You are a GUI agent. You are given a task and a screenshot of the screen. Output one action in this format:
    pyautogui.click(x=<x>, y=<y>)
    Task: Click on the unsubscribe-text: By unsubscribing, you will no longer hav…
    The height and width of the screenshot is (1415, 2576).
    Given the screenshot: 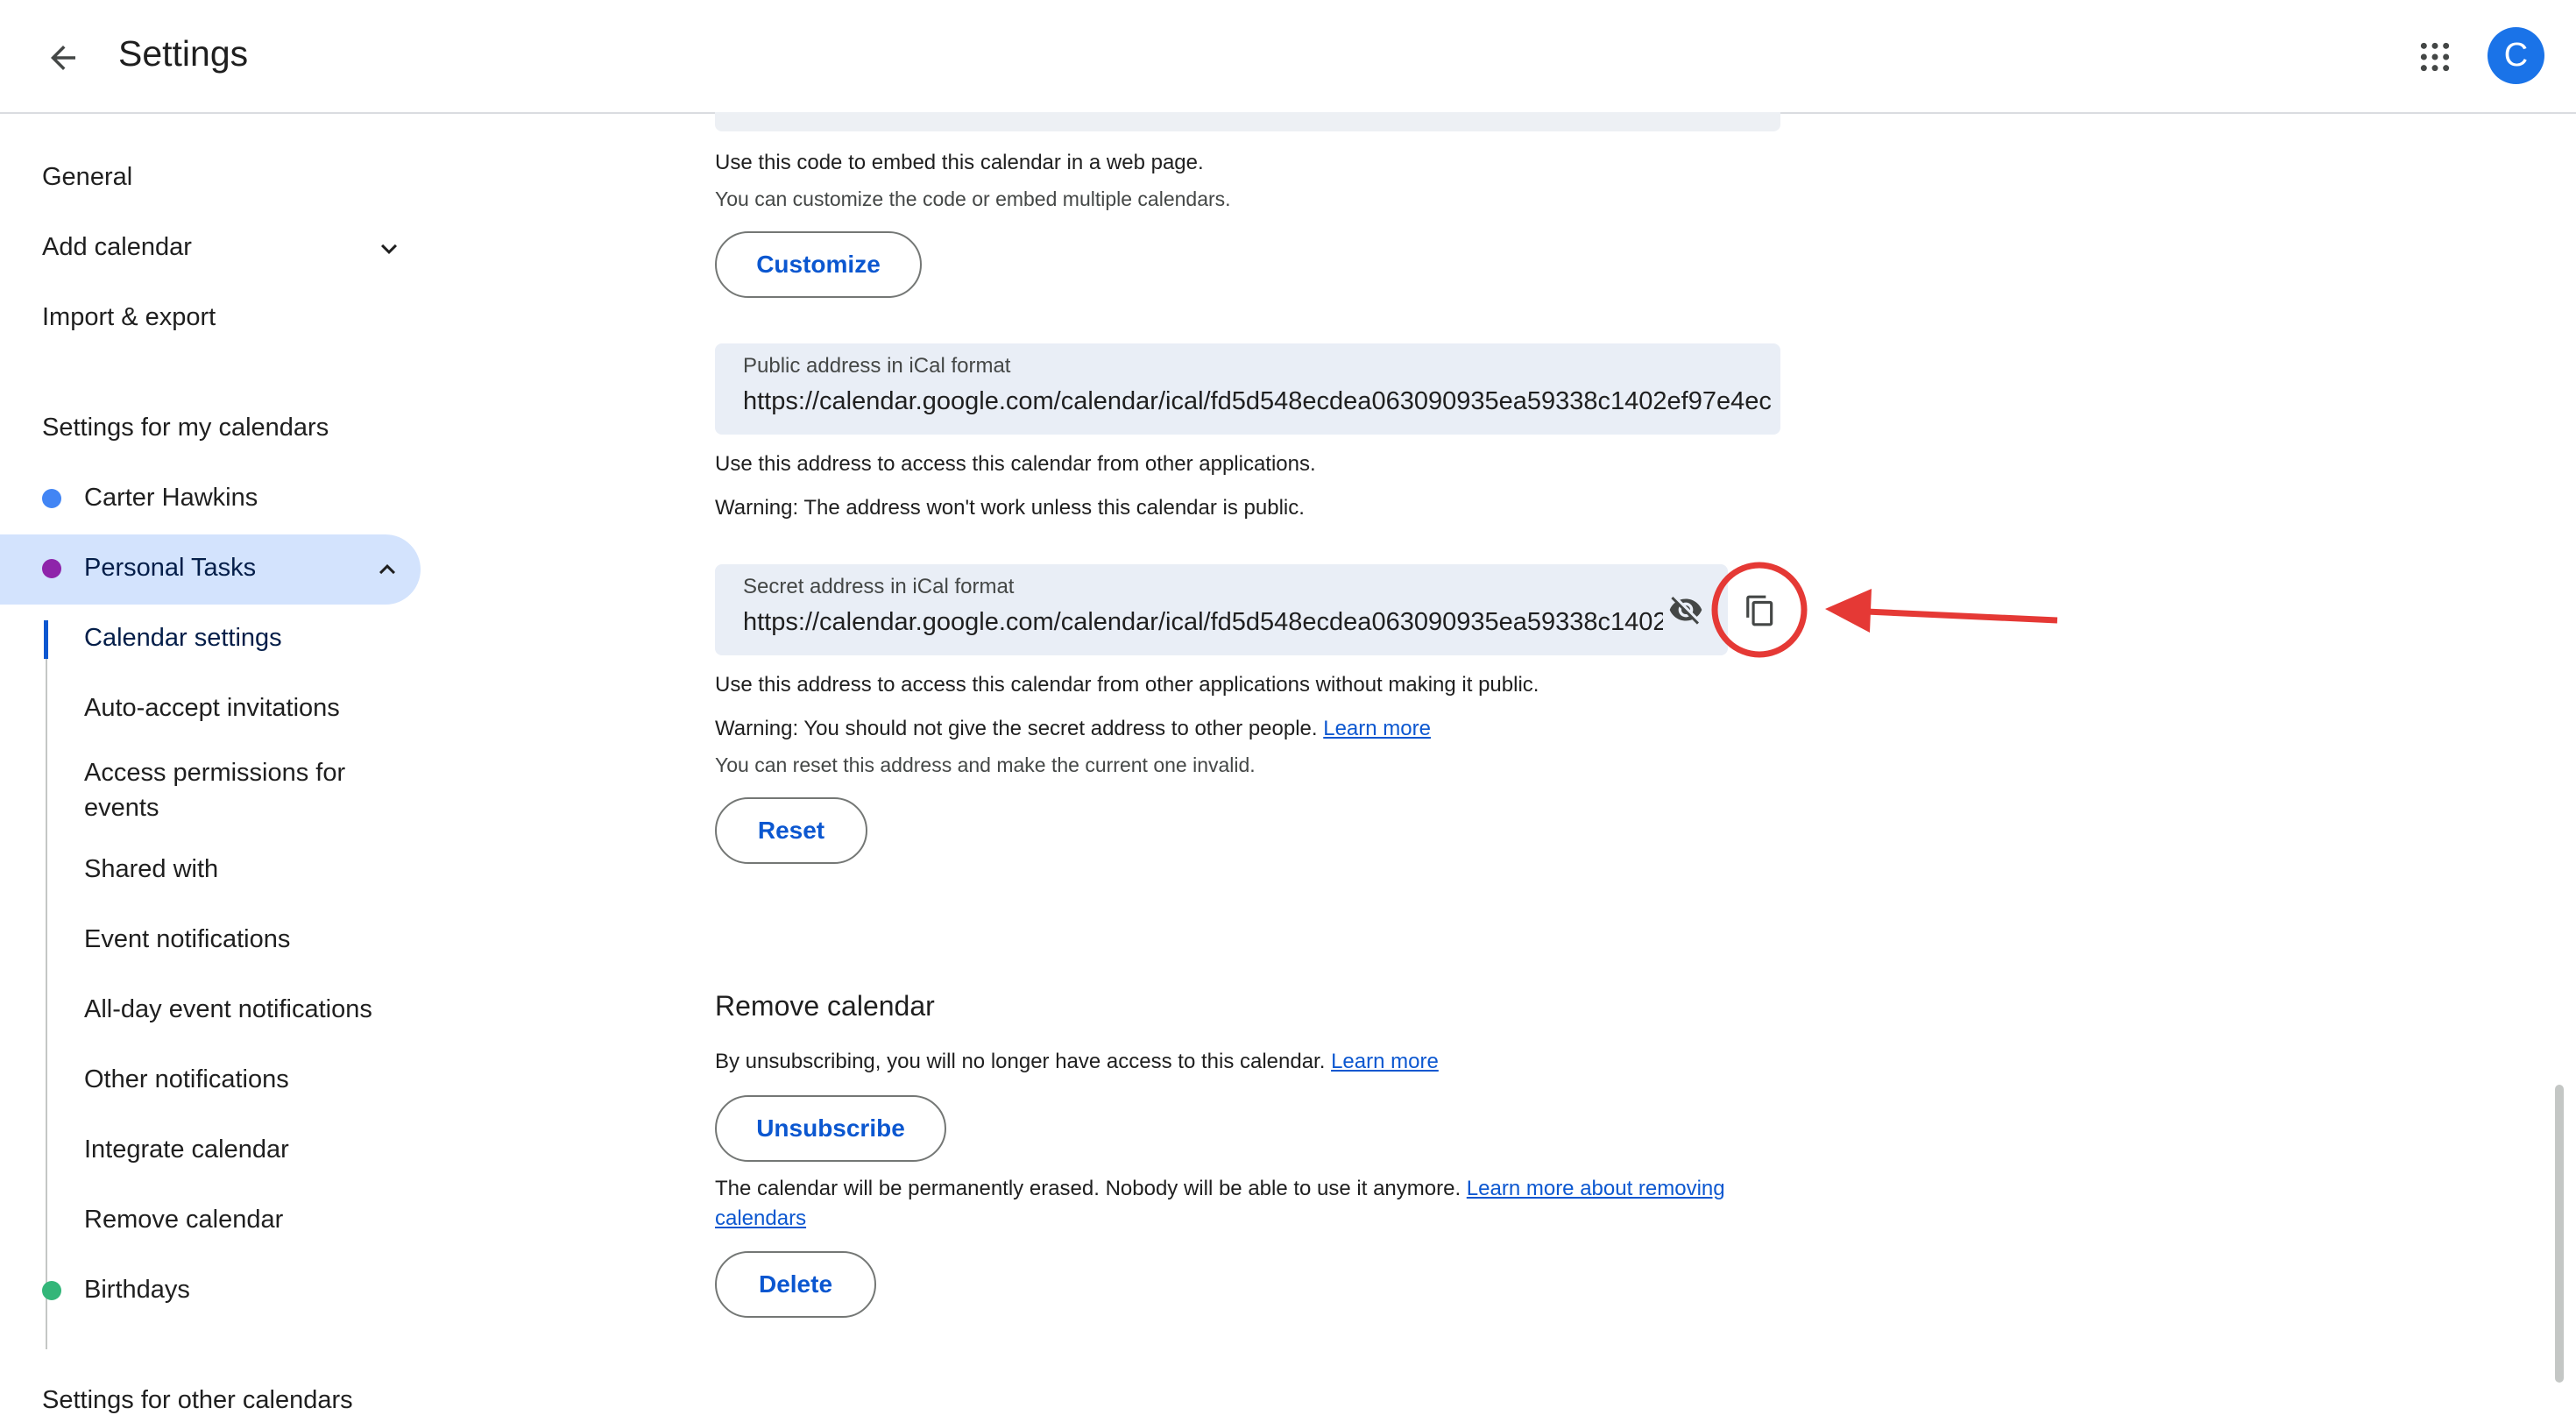 What is the action you would take?
    pyautogui.click(x=1077, y=1062)
    